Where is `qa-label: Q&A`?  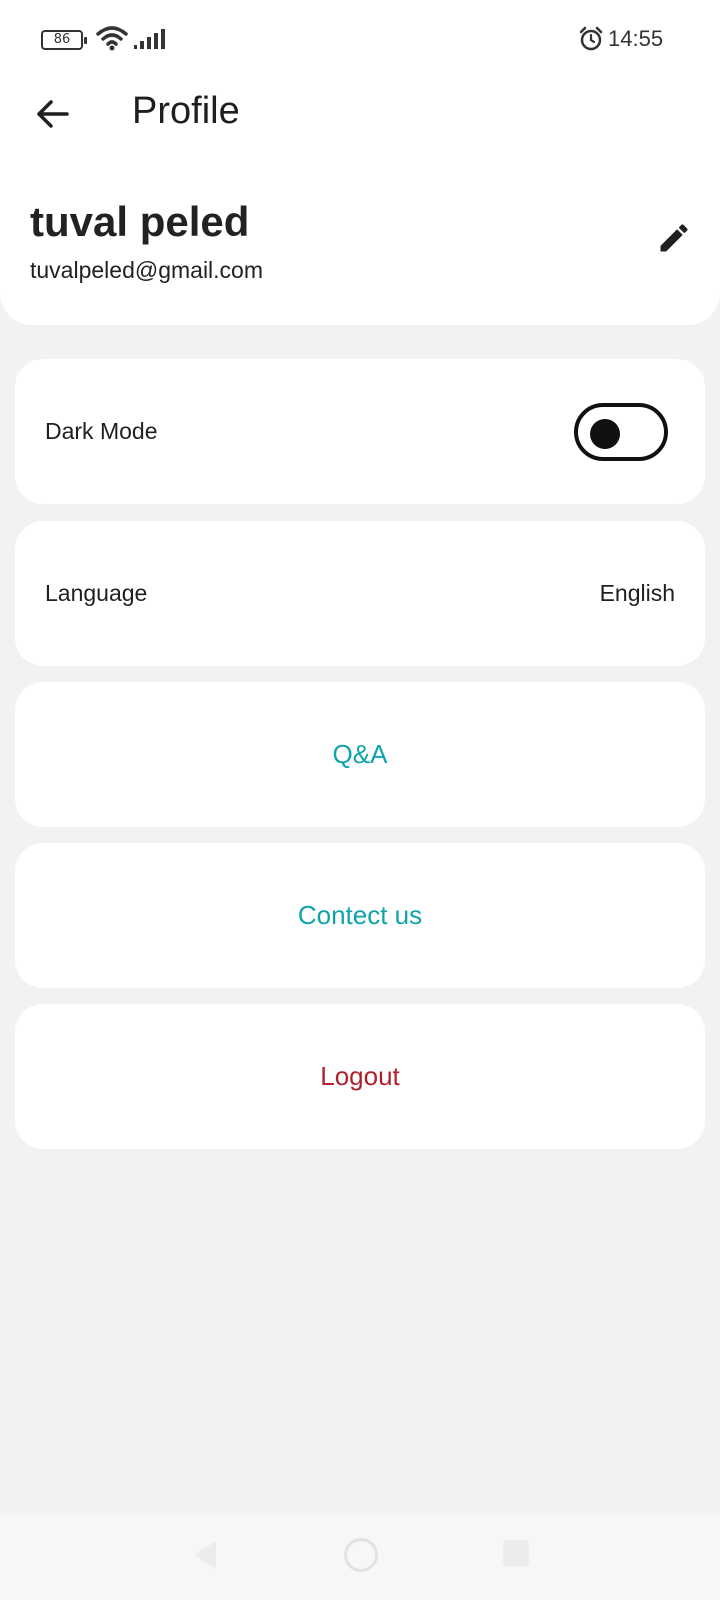
qa-label: Q&A is located at coordinates (360, 754).